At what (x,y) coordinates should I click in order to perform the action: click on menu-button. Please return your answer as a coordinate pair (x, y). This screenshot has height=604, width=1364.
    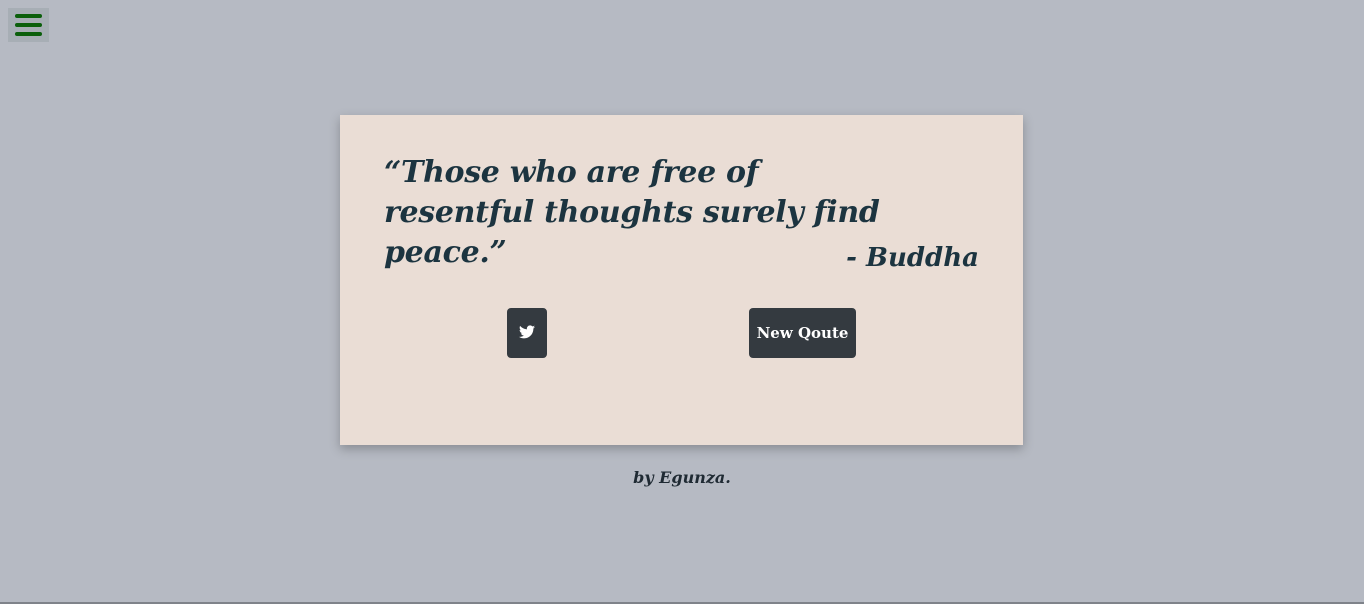
    Looking at the image, I should click on (28, 25).